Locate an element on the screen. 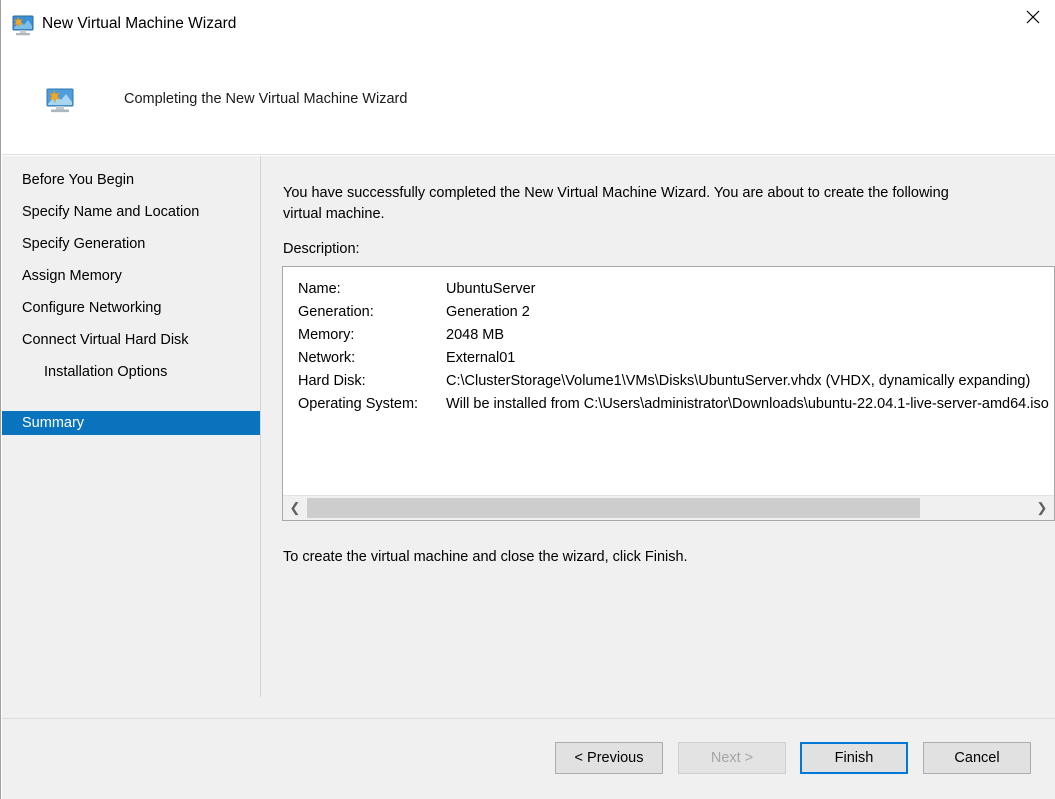 This screenshot has width=1055, height=799. sidebar-item-installation-options: Installation Options is located at coordinates (131, 372).